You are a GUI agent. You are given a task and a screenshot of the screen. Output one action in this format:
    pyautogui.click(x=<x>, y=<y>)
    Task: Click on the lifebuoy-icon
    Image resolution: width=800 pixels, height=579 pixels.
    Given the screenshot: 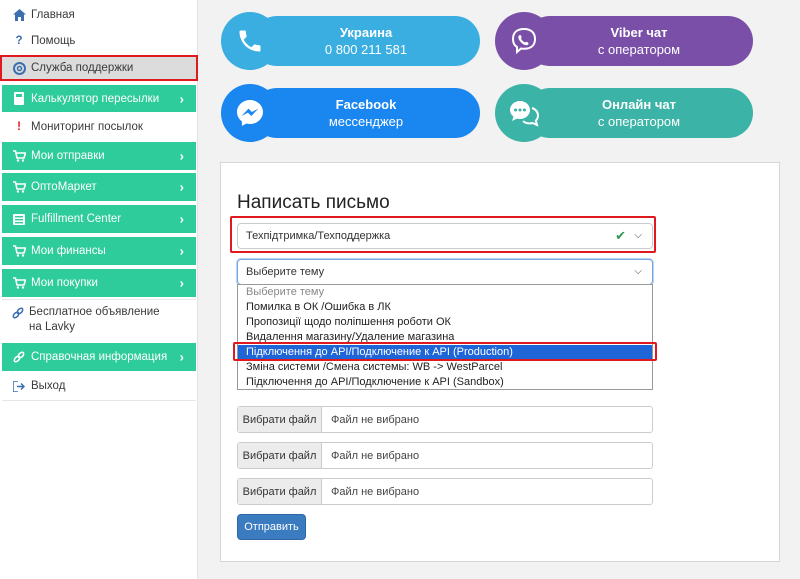 What is the action you would take?
    pyautogui.click(x=19, y=68)
    